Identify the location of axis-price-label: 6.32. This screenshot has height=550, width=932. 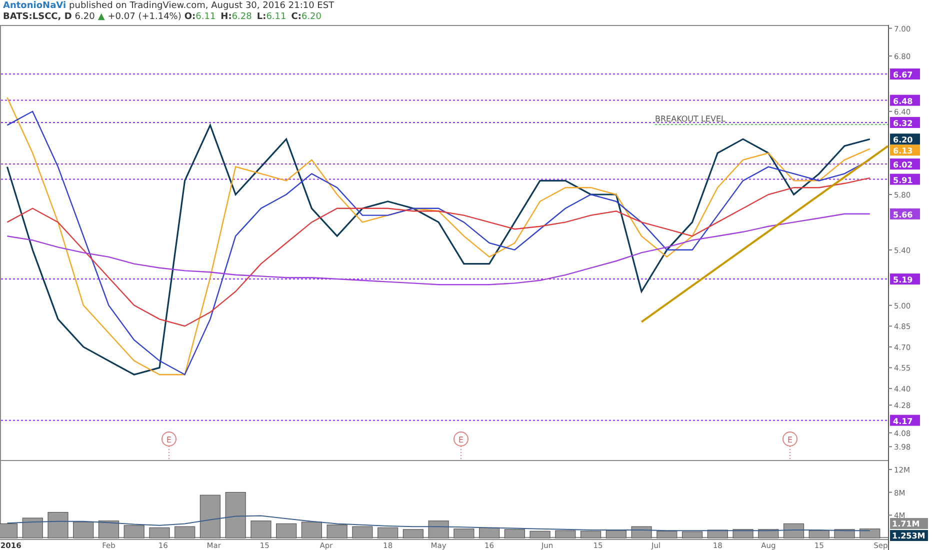
(905, 122).